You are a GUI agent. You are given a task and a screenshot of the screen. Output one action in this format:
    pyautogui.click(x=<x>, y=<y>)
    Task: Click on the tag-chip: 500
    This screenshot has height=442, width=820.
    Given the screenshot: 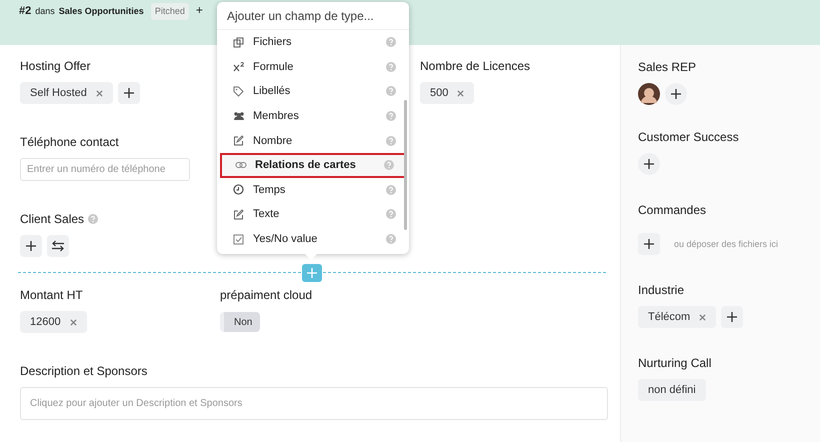 What is the action you would take?
    pyautogui.click(x=447, y=93)
    